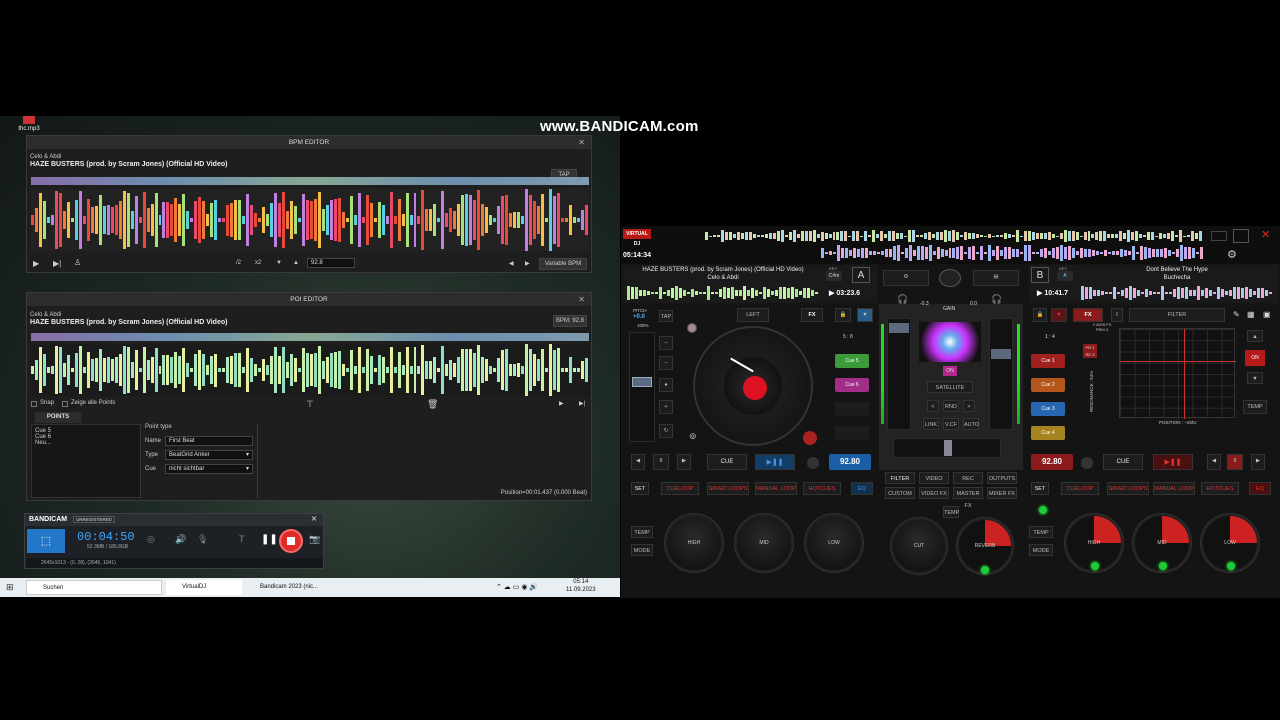  Describe the element at coordinates (1090, 351) in the screenshot. I see `fx-preset-button: PR 2 RE 3` at that location.